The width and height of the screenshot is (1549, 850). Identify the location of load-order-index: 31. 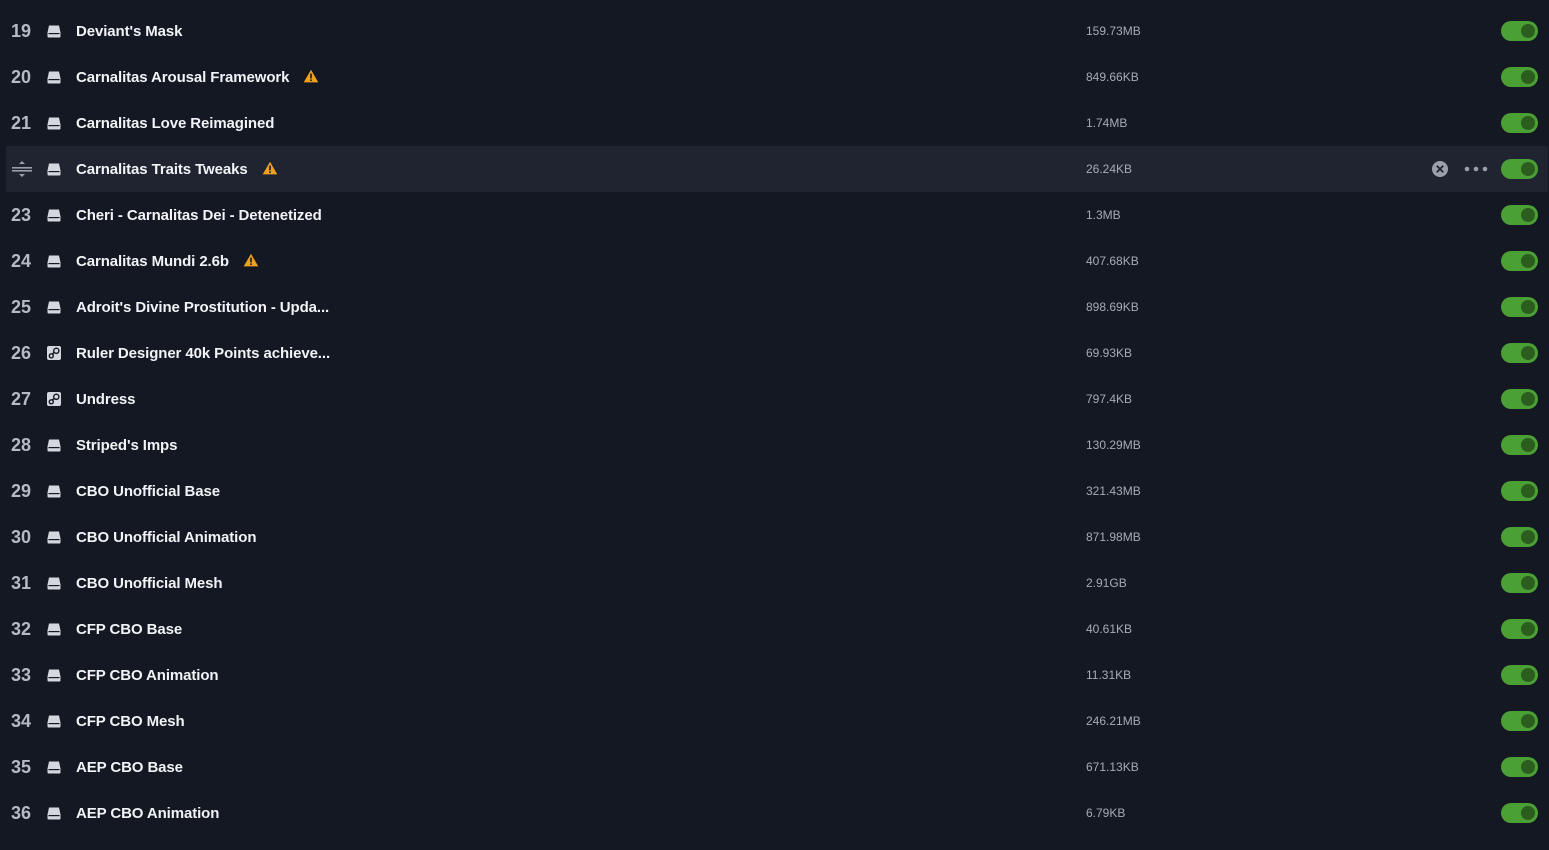
(21, 582).